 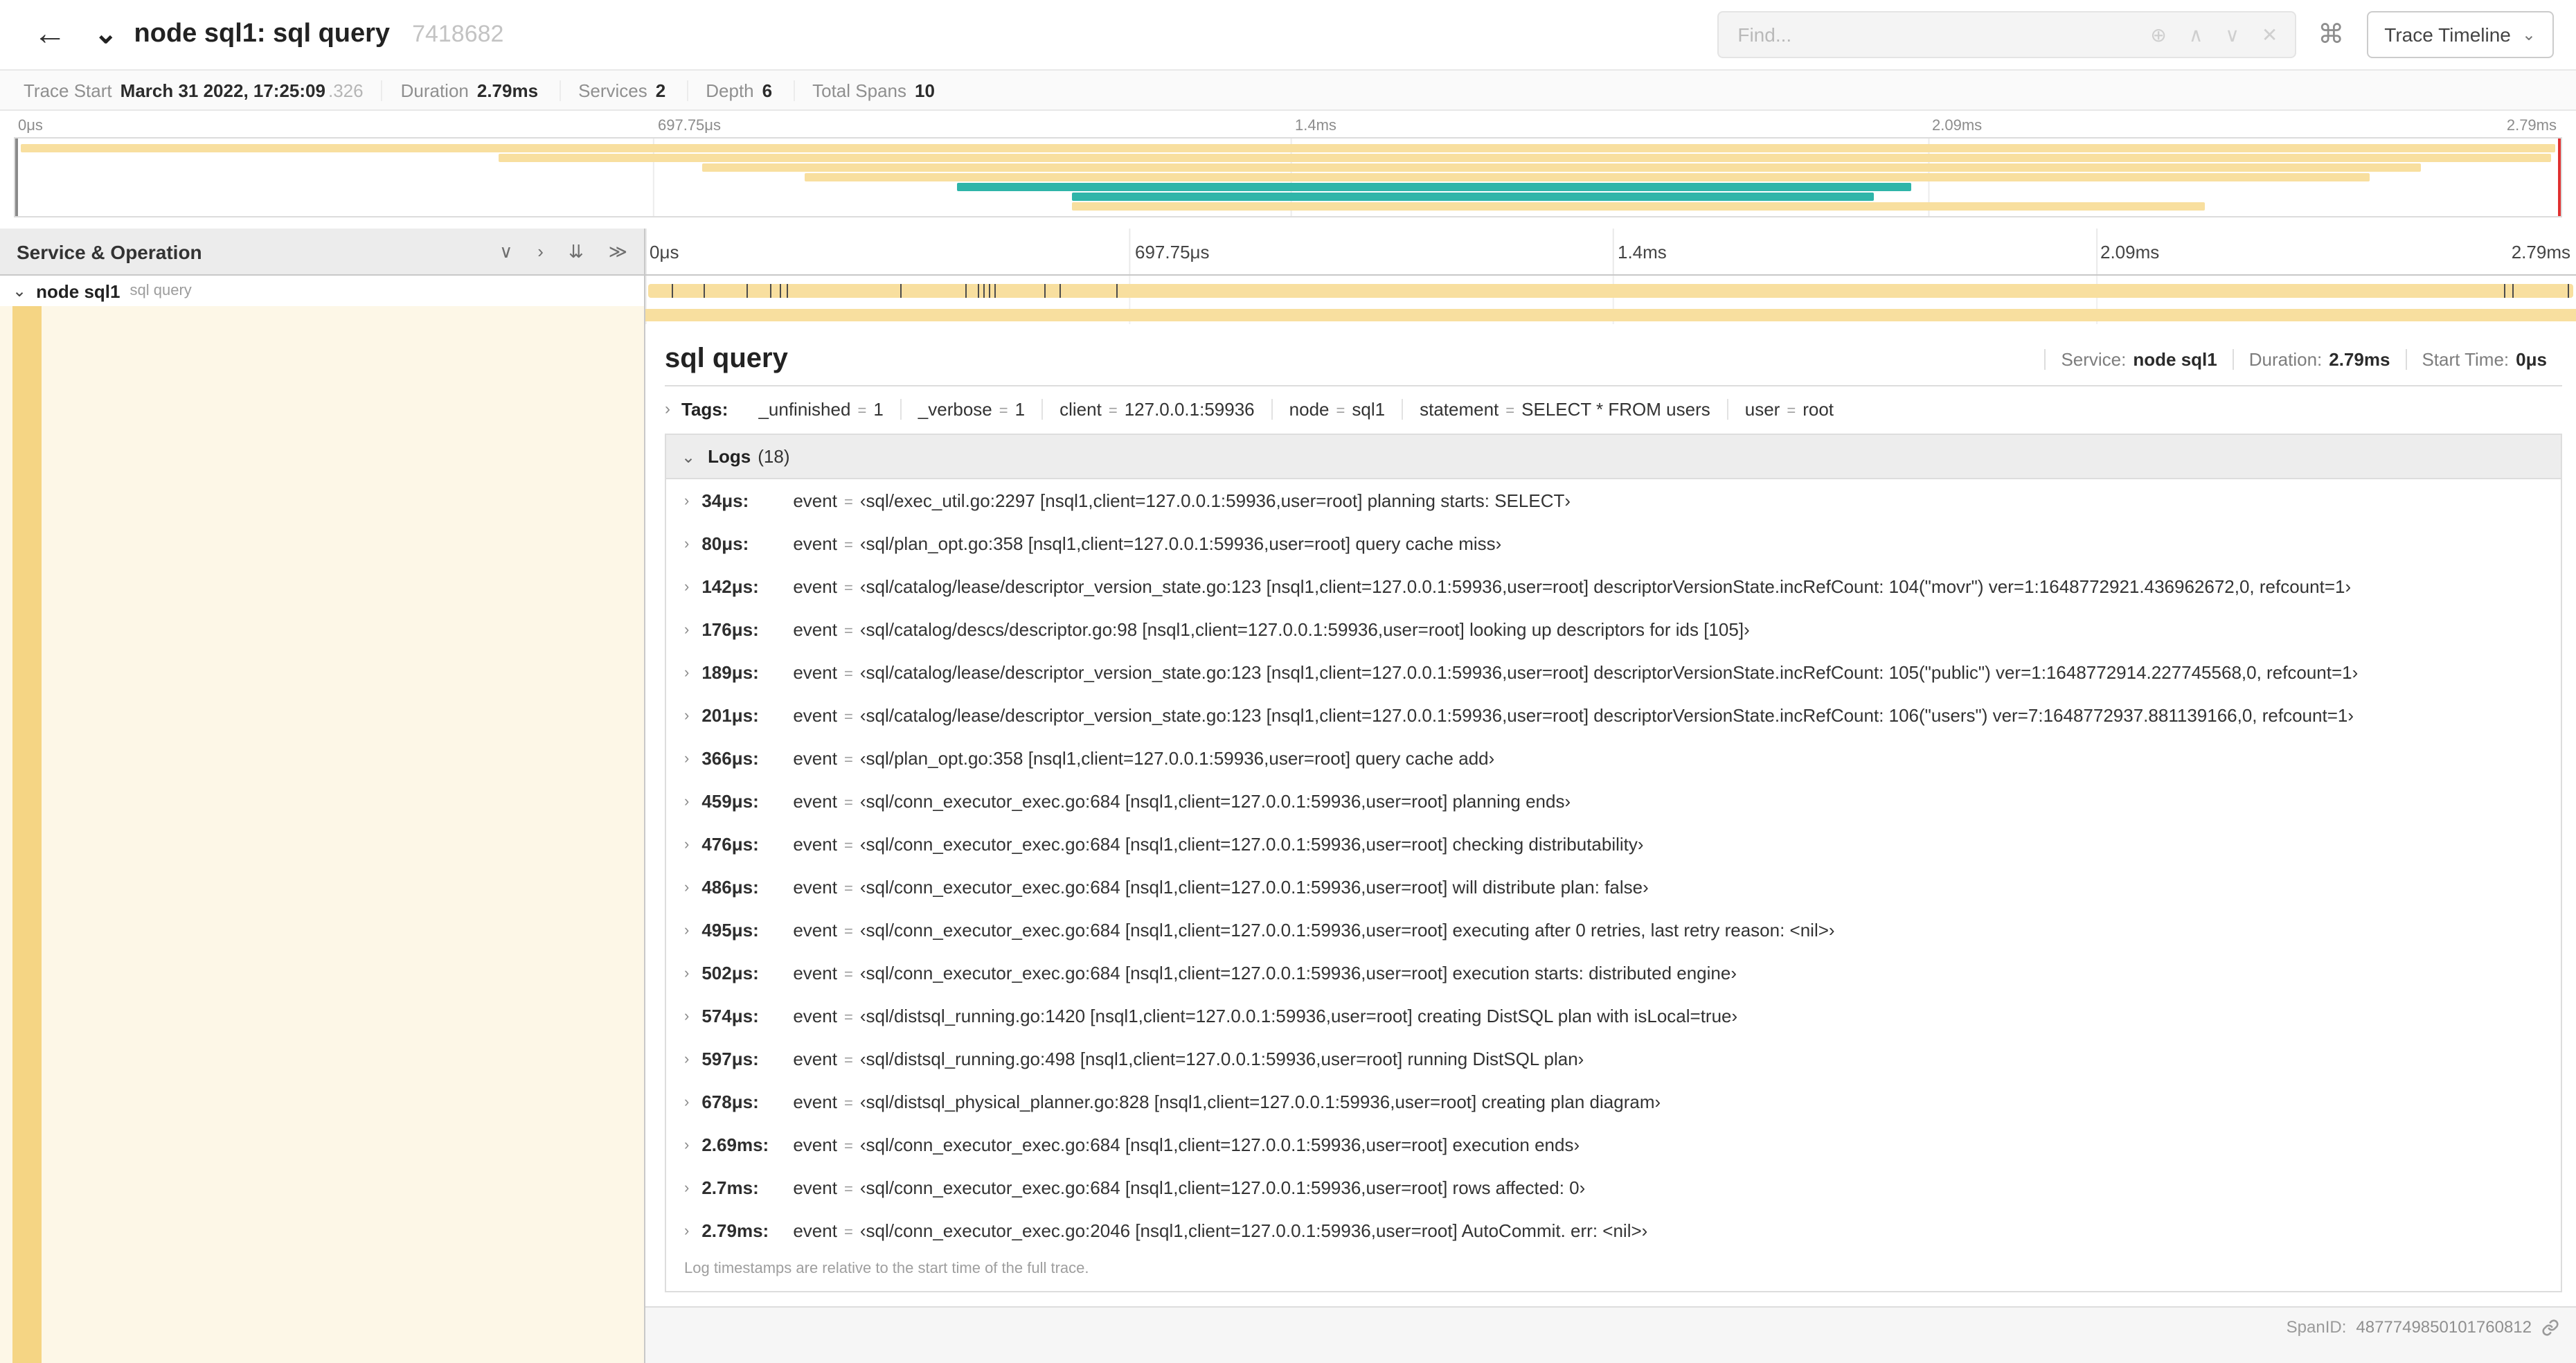 What do you see at coordinates (322, 291) in the screenshot?
I see `span-row-name-cell: ⌄ node sql1 sql query` at bounding box center [322, 291].